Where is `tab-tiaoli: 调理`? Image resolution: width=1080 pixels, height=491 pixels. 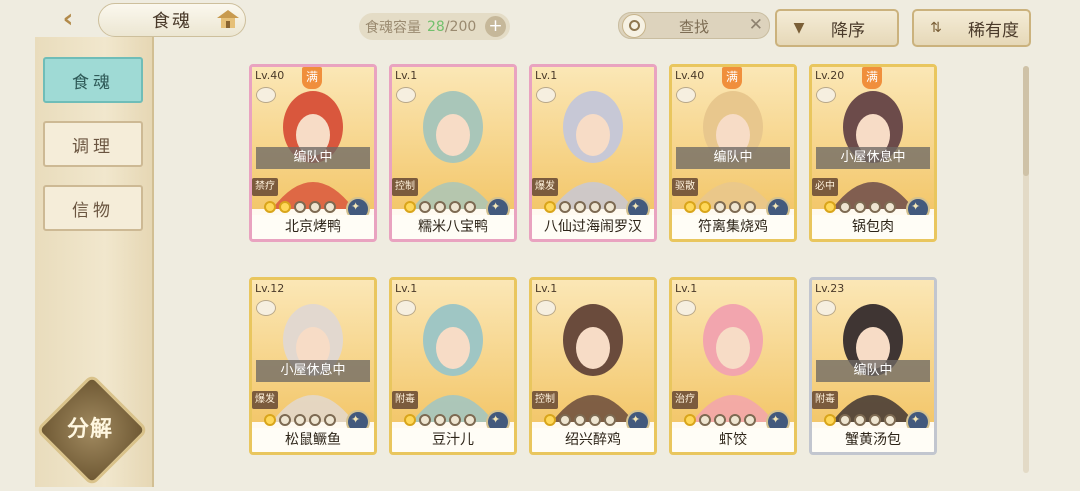
tab-tiaoli: 调理 is located at coordinates (93, 144).